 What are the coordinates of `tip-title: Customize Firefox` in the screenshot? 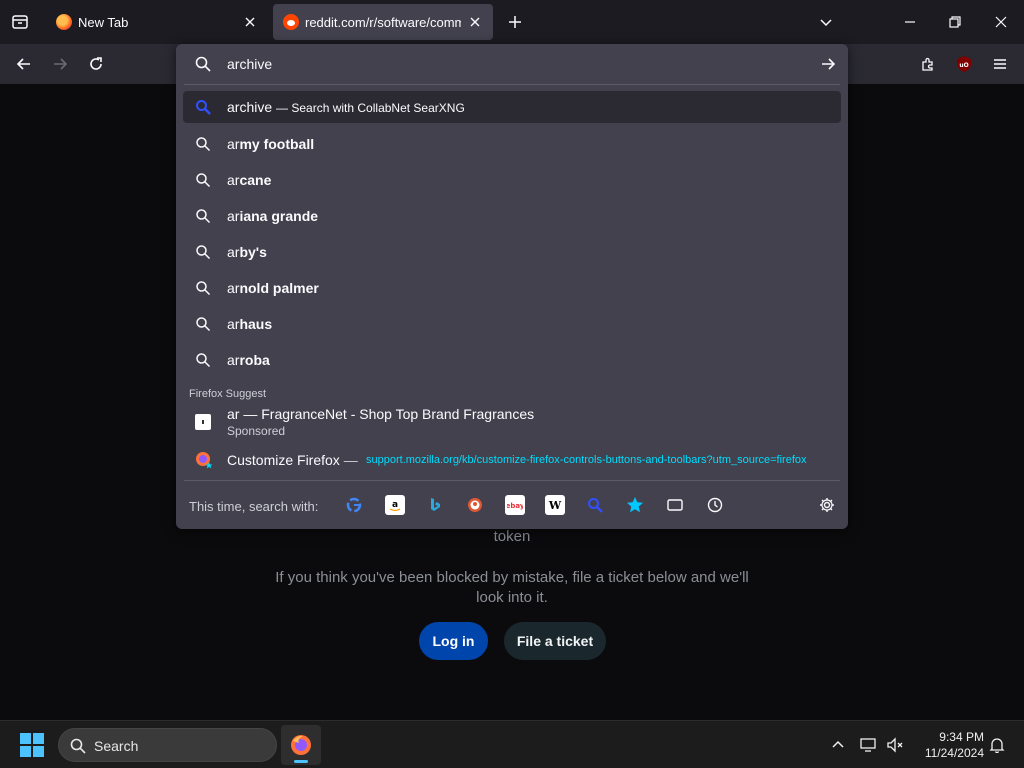 It's located at (283, 460).